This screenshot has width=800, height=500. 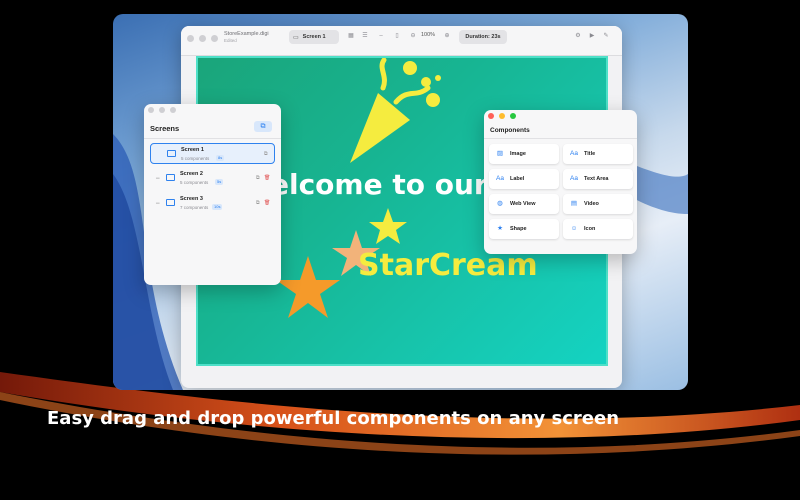 I want to click on screen-row: ═ Screen 3 7 components 10s ⧉ 🗑, so click(x=212, y=203).